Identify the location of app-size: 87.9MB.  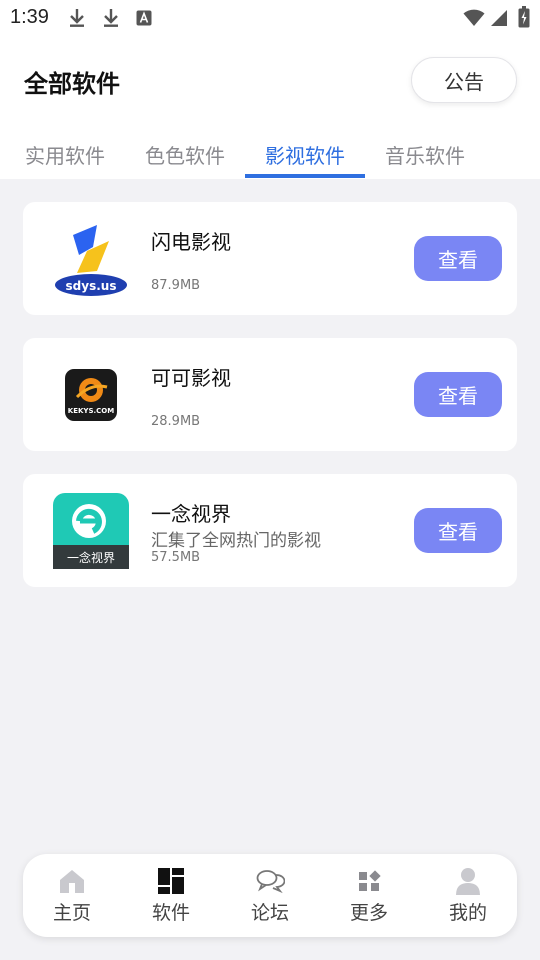
(176, 285).